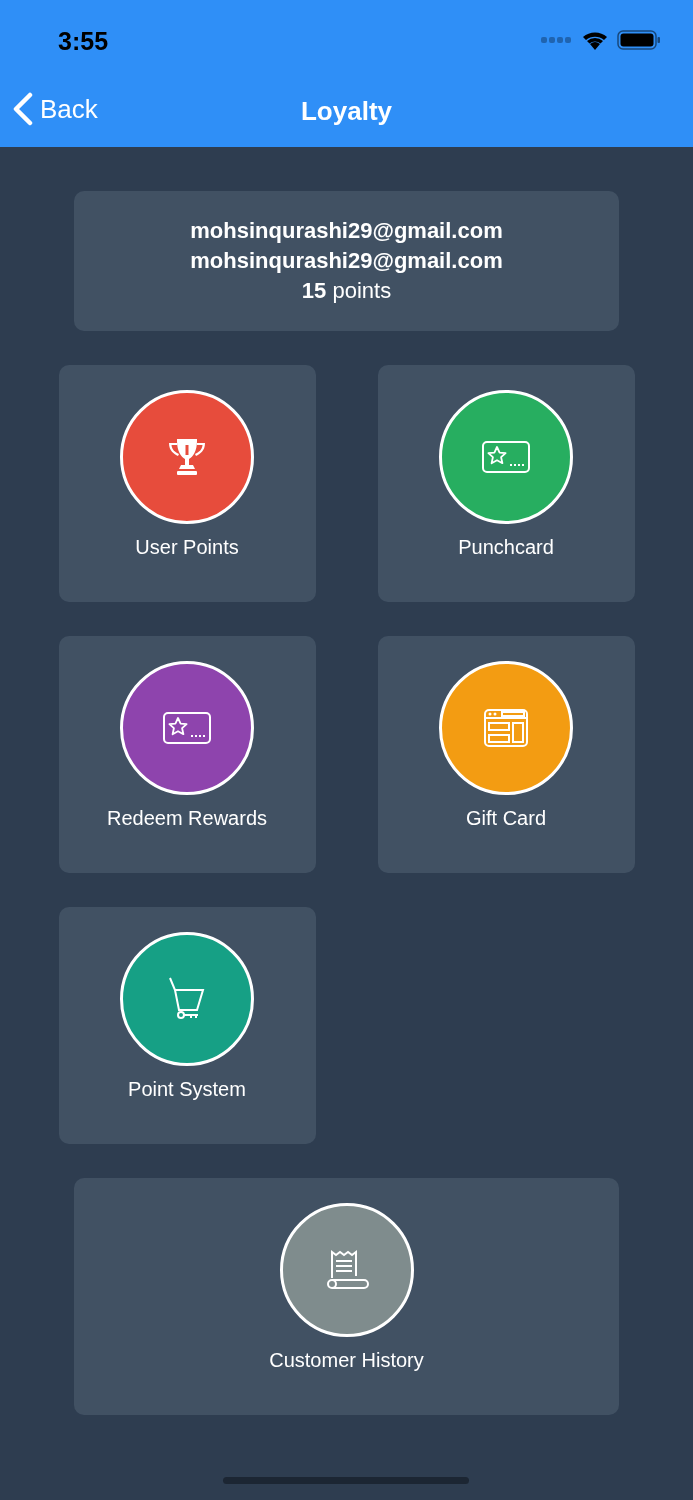  I want to click on battery-icon, so click(639, 40).